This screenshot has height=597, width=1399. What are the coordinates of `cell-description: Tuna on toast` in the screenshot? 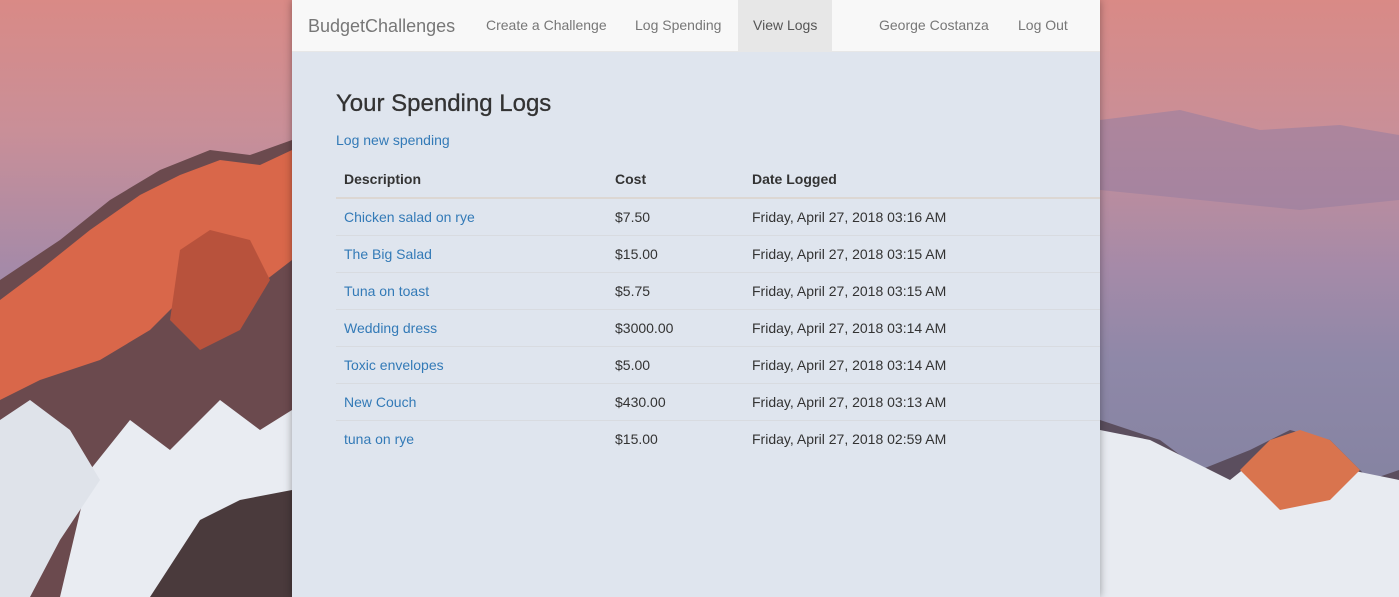 It's located at (471, 290).